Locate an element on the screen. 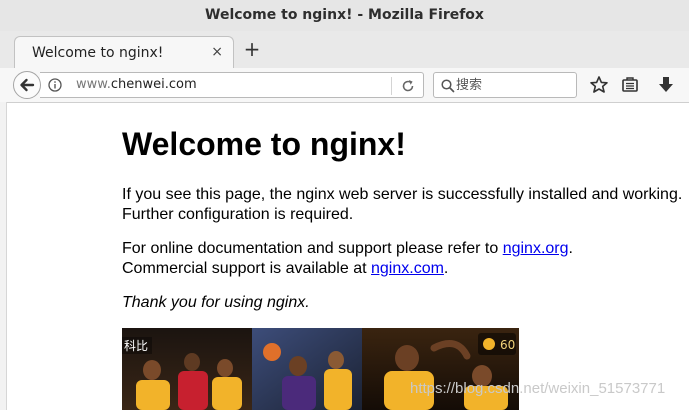 The width and height of the screenshot is (689, 410). reading-list-icon is located at coordinates (630, 85).